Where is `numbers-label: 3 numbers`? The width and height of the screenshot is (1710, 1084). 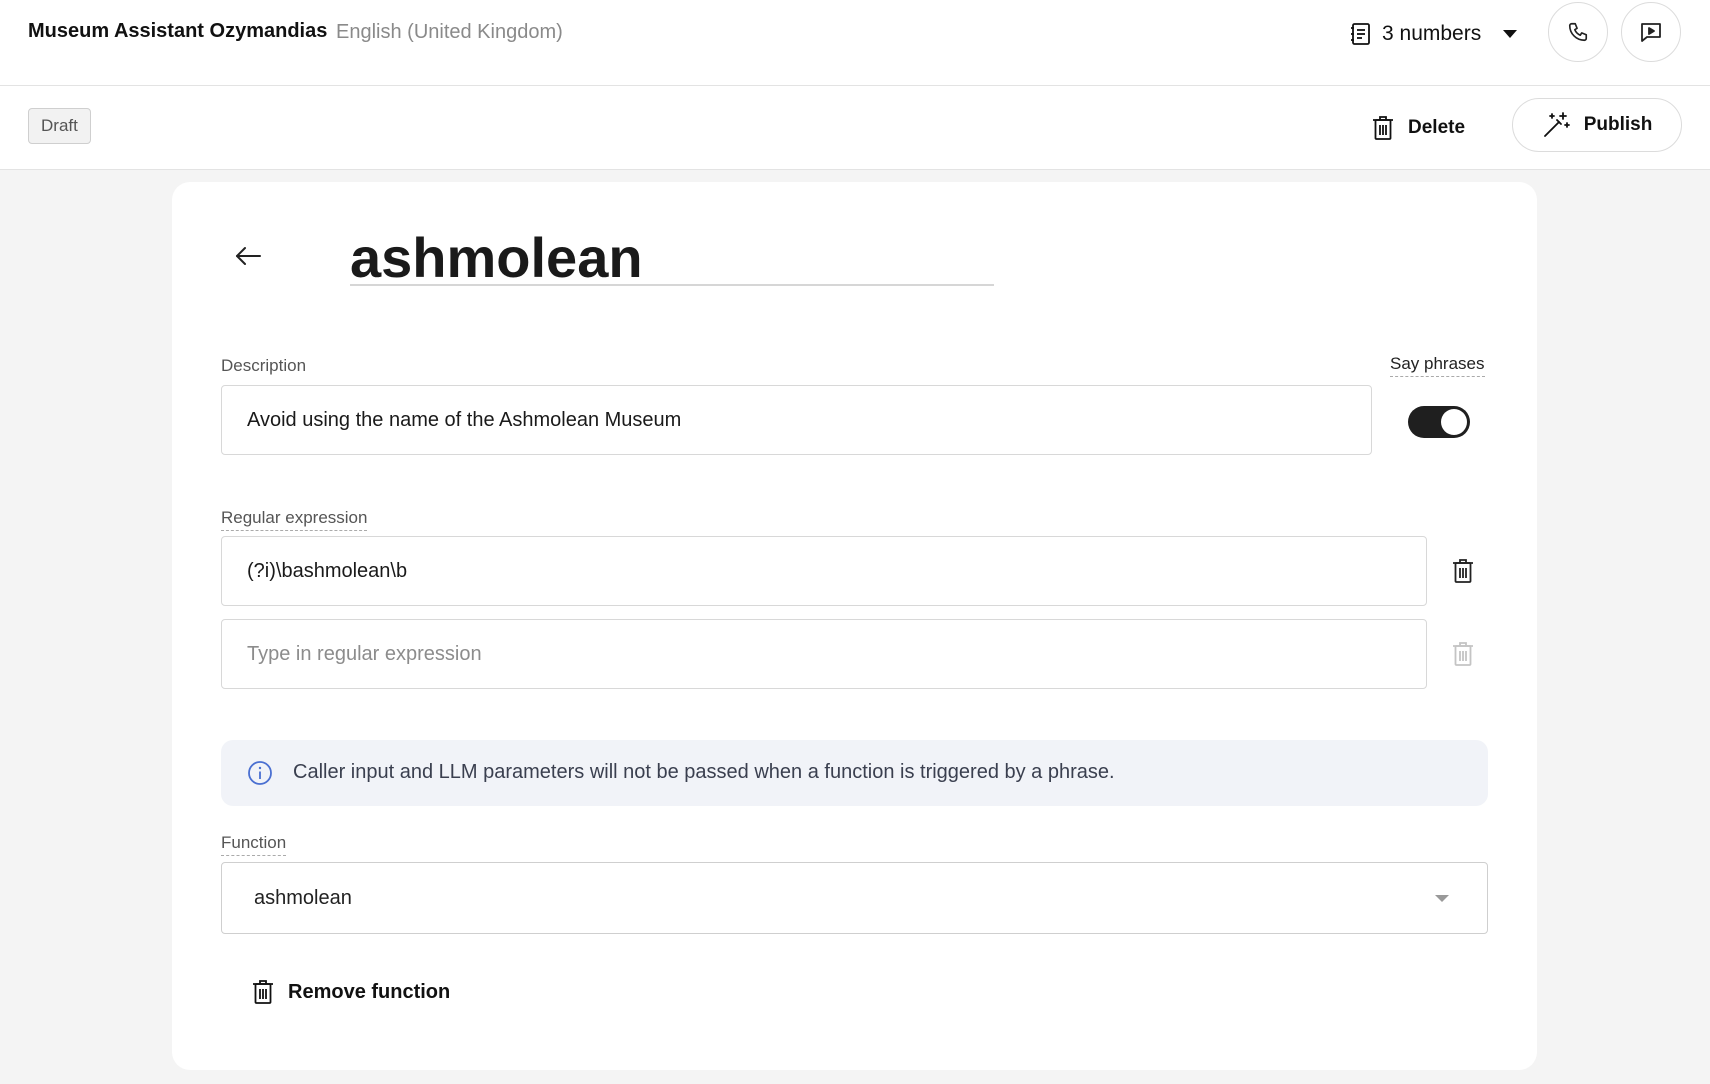
numbers-label: 3 numbers is located at coordinates (1432, 33).